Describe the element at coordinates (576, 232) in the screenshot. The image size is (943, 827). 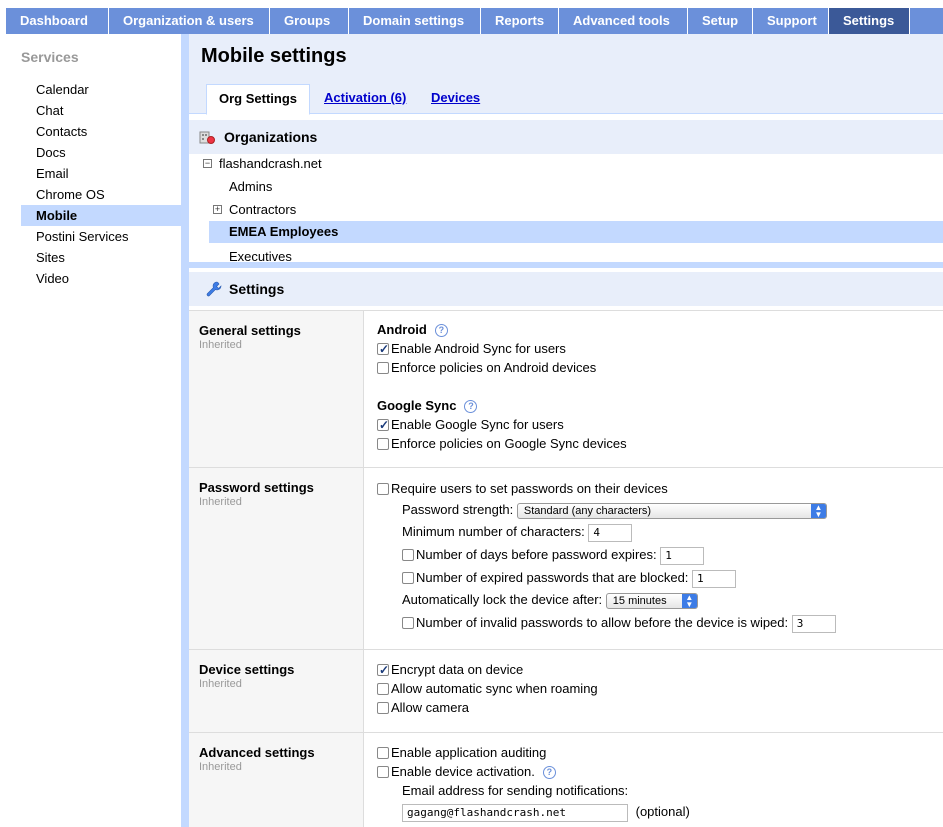
I see `org-item-emea-employees: EMEA Employees` at that location.